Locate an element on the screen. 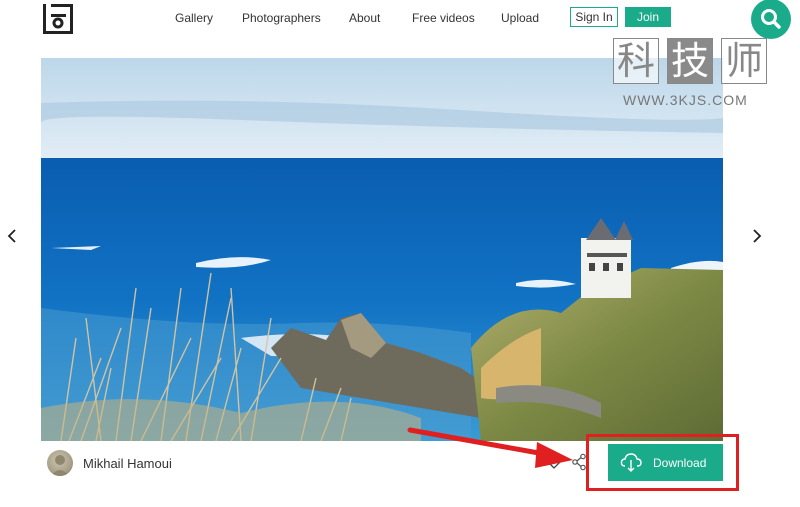 The image size is (800, 507). sign-in-button: Sign In is located at coordinates (594, 17).